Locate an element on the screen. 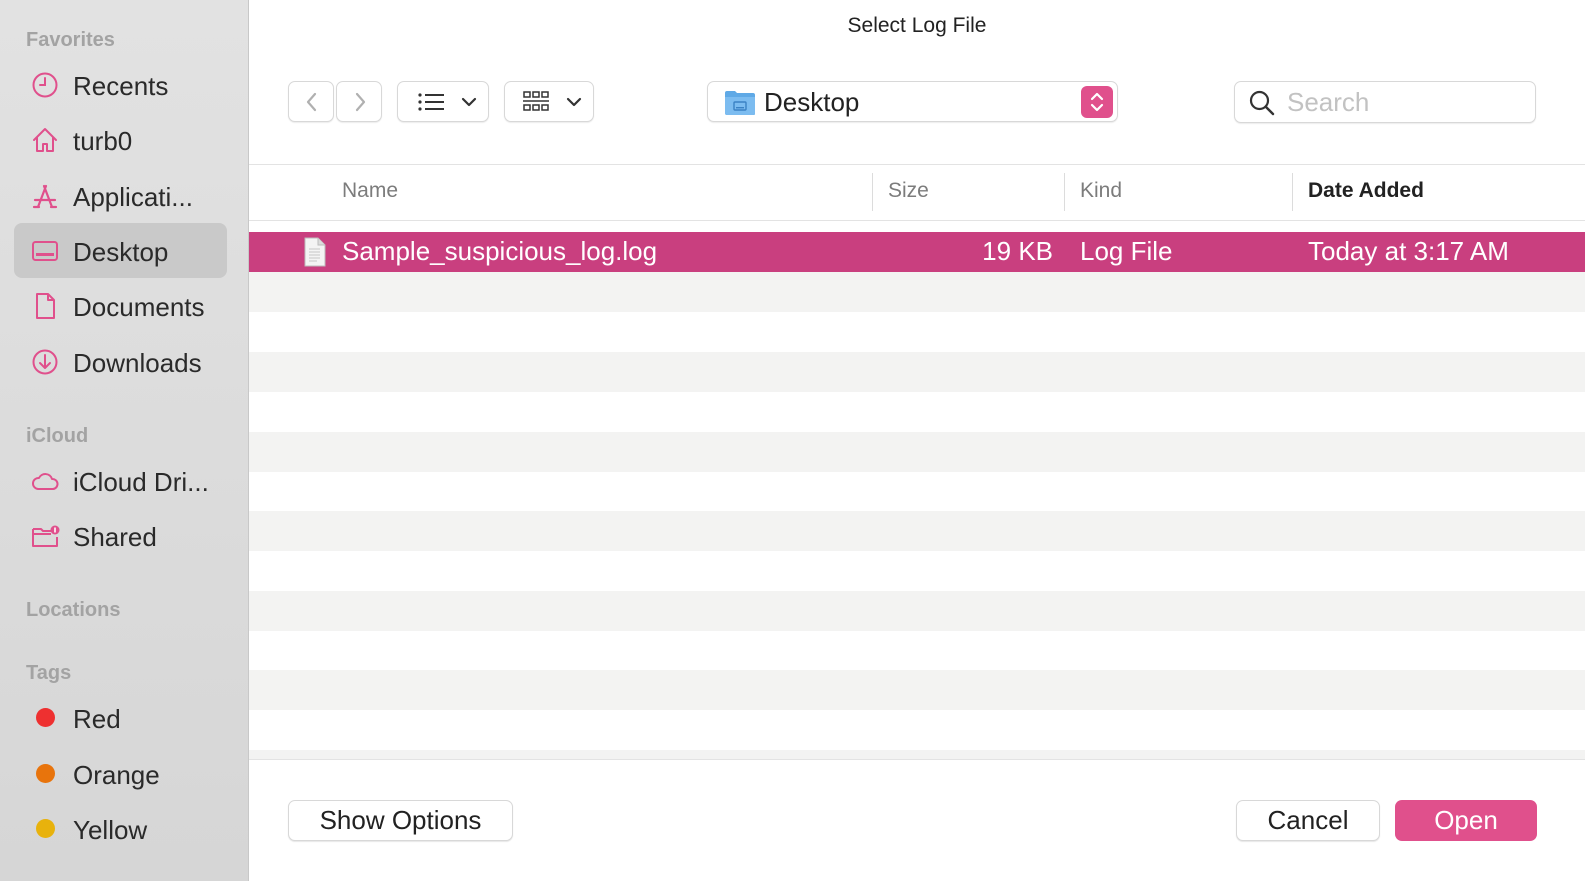 Image resolution: width=1585 pixels, height=881 pixels. search-icon is located at coordinates (1262, 103).